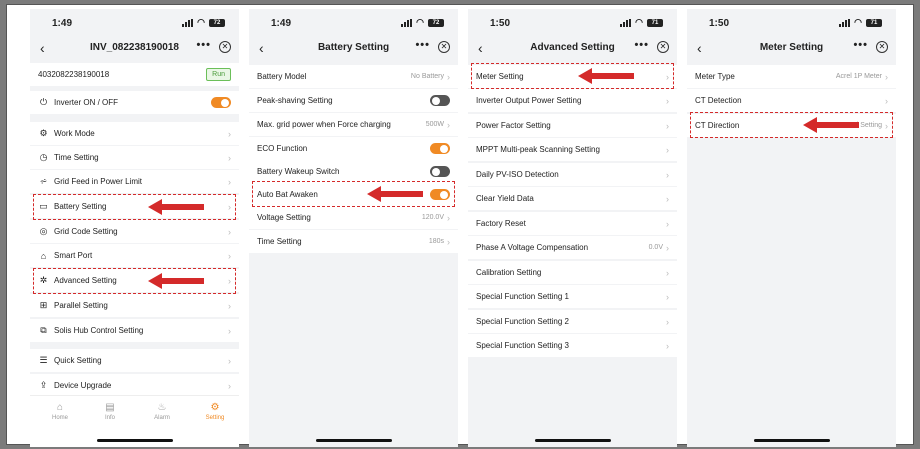  I want to click on list-item-pv-iso: Daily PV-ISO Detection ›, so click(572, 174).